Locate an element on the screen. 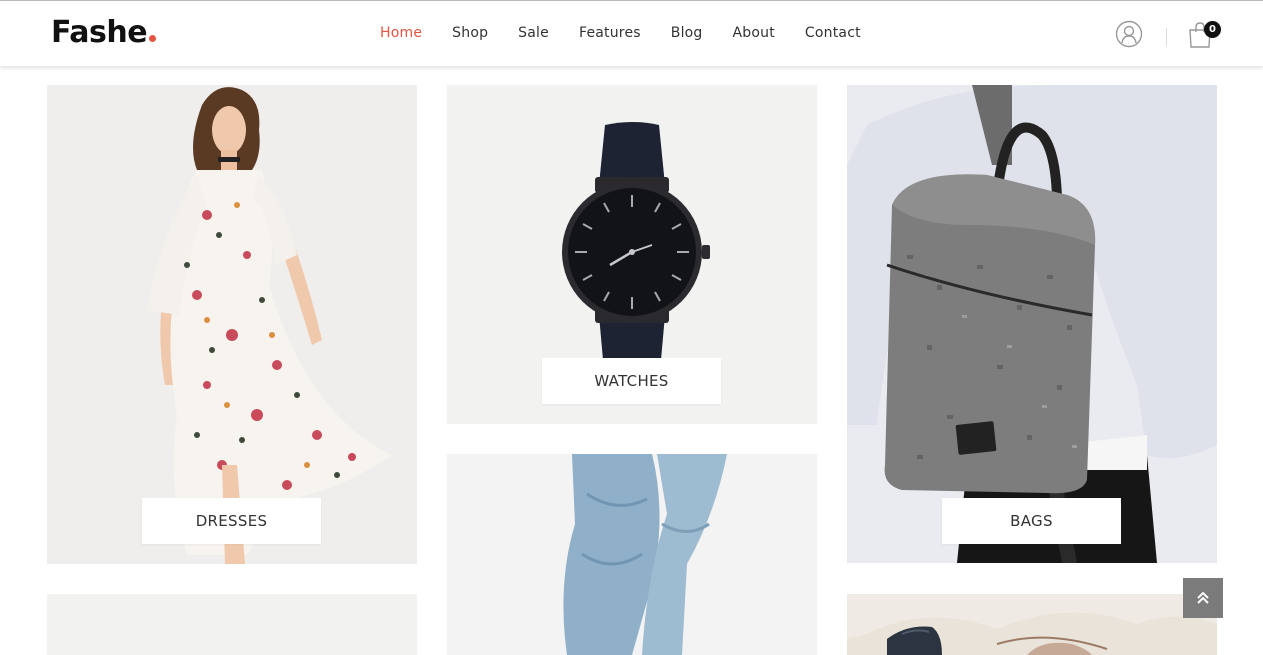  category-tile-sunglasses is located at coordinates (1032, 624).